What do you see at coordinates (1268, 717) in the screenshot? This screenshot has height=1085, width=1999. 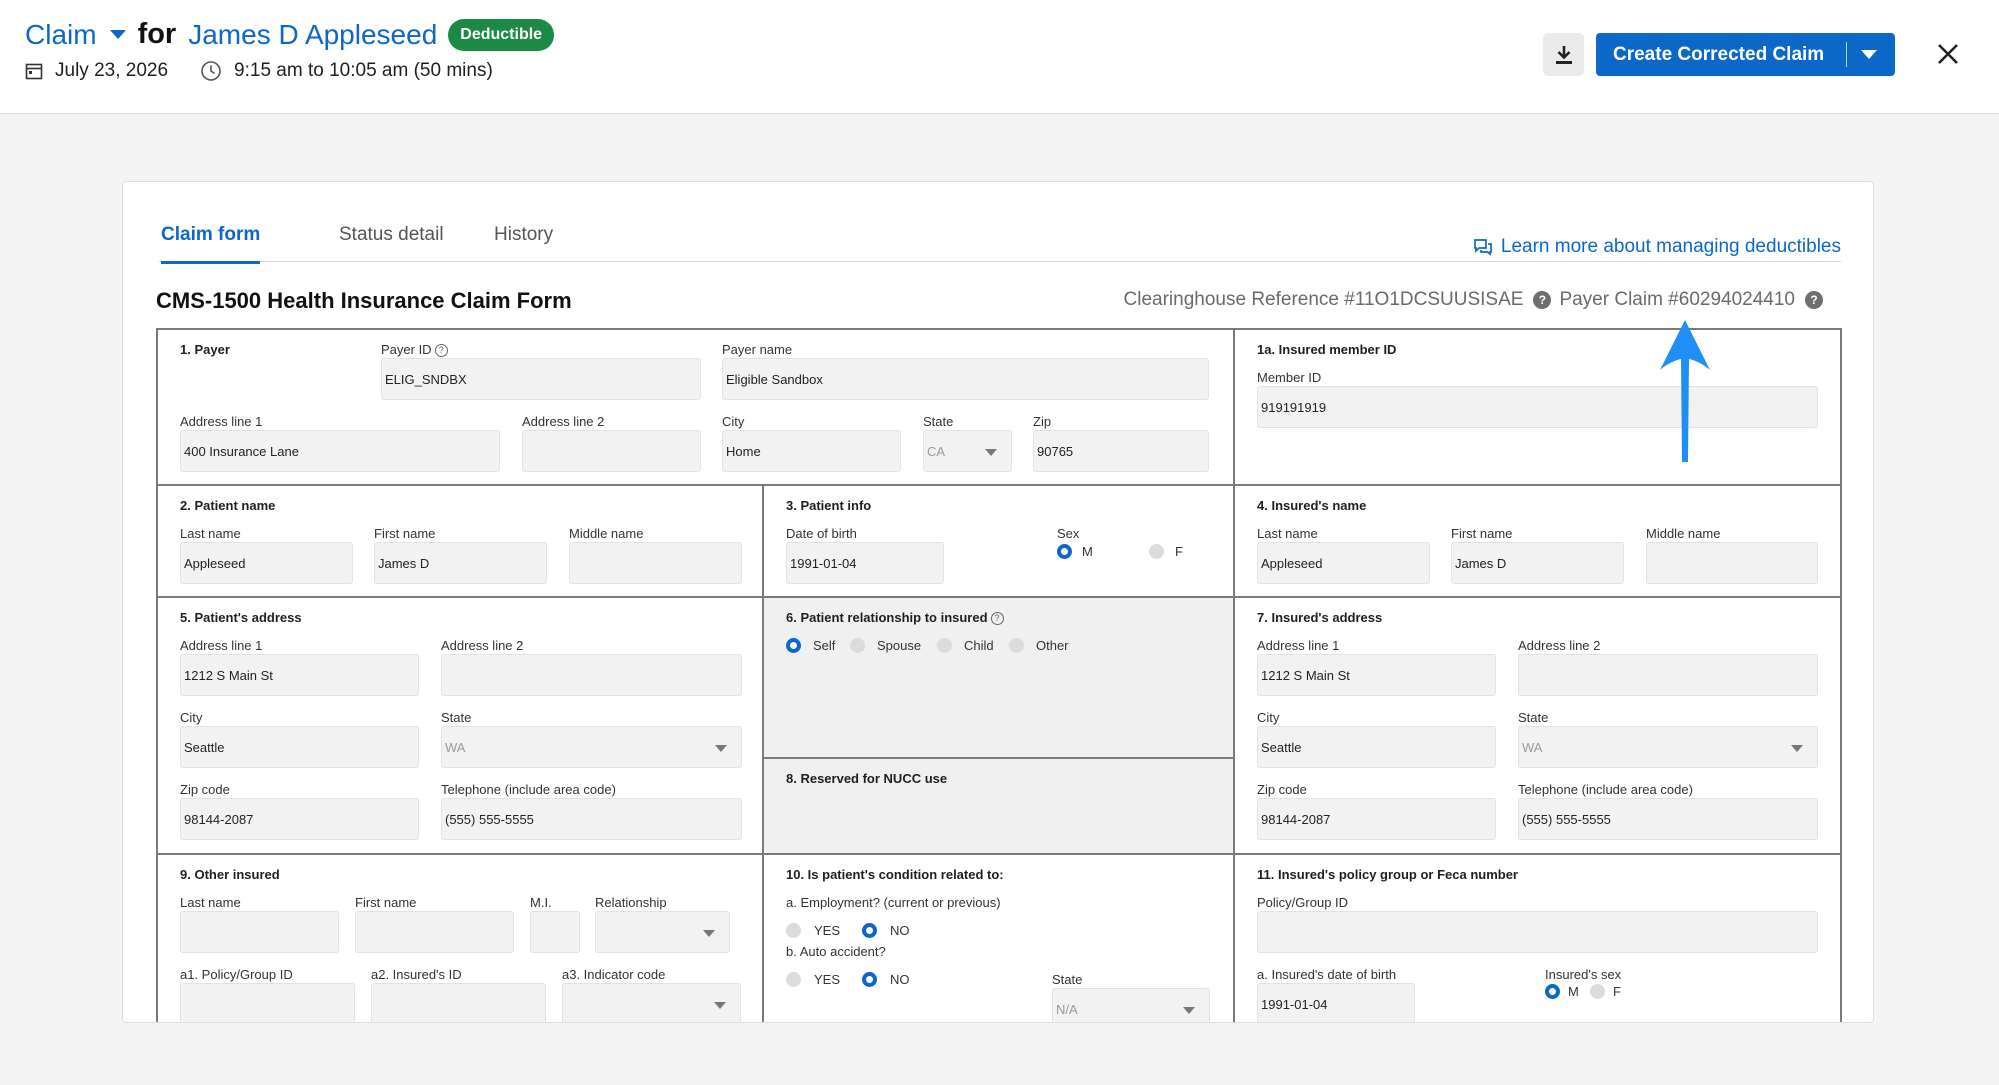 I see `field-label: City` at bounding box center [1268, 717].